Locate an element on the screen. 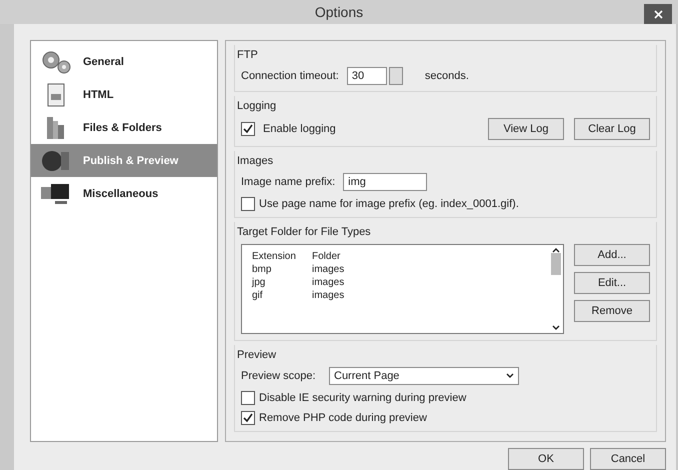 This screenshot has width=678, height=470. window-title: Options is located at coordinates (339, 12).